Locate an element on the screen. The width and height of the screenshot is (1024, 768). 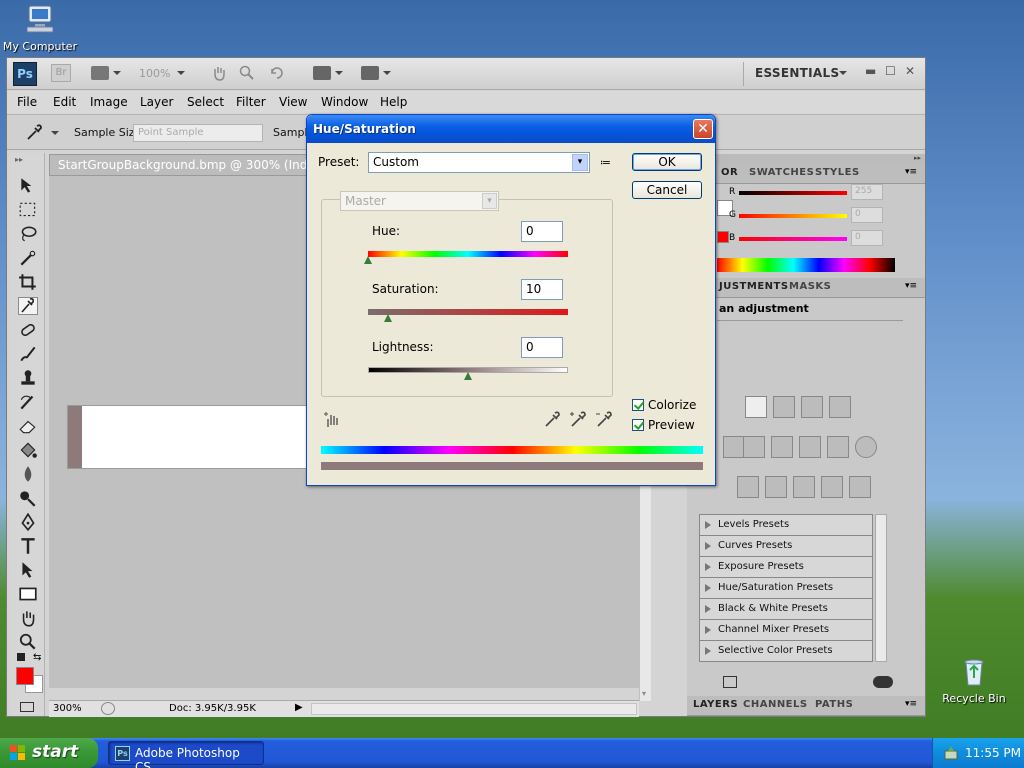
tab-adjustments: JUSTMENTS is located at coordinates (754, 286).